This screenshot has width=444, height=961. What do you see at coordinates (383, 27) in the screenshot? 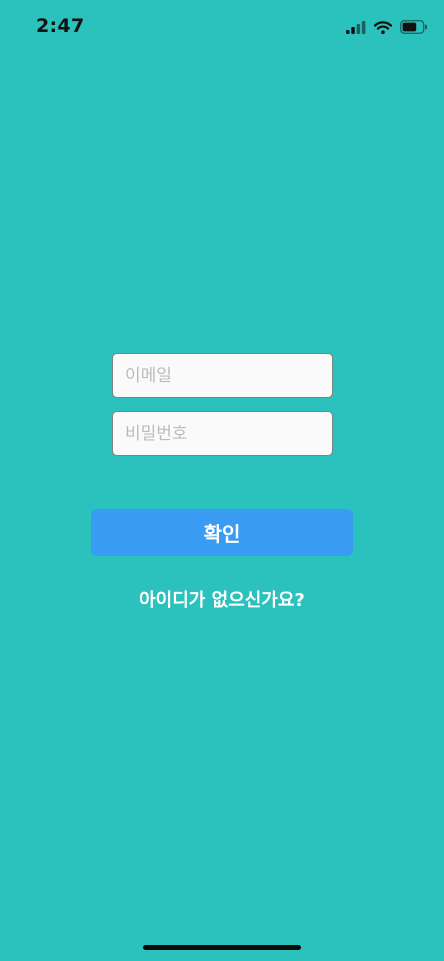
I see `wifi-icon` at bounding box center [383, 27].